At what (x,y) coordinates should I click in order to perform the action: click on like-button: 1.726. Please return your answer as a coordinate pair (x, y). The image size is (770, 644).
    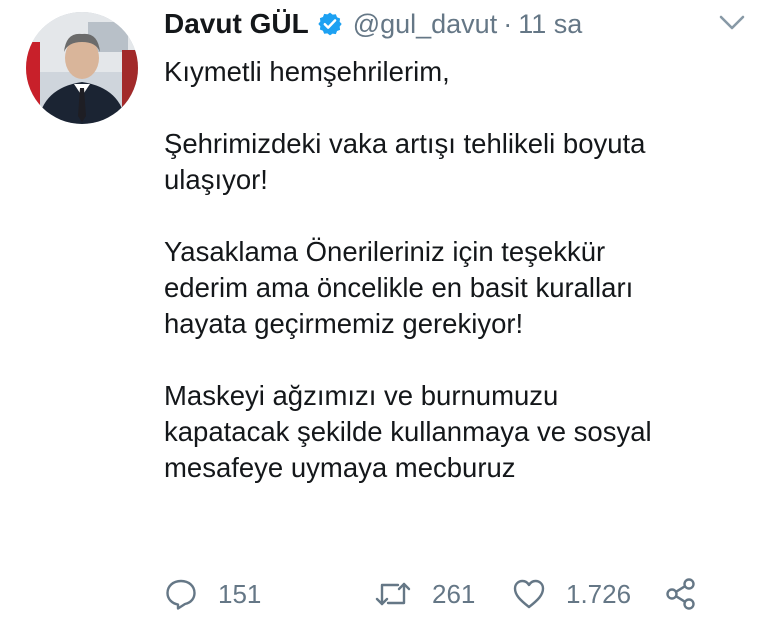
    Looking at the image, I should click on (588, 594).